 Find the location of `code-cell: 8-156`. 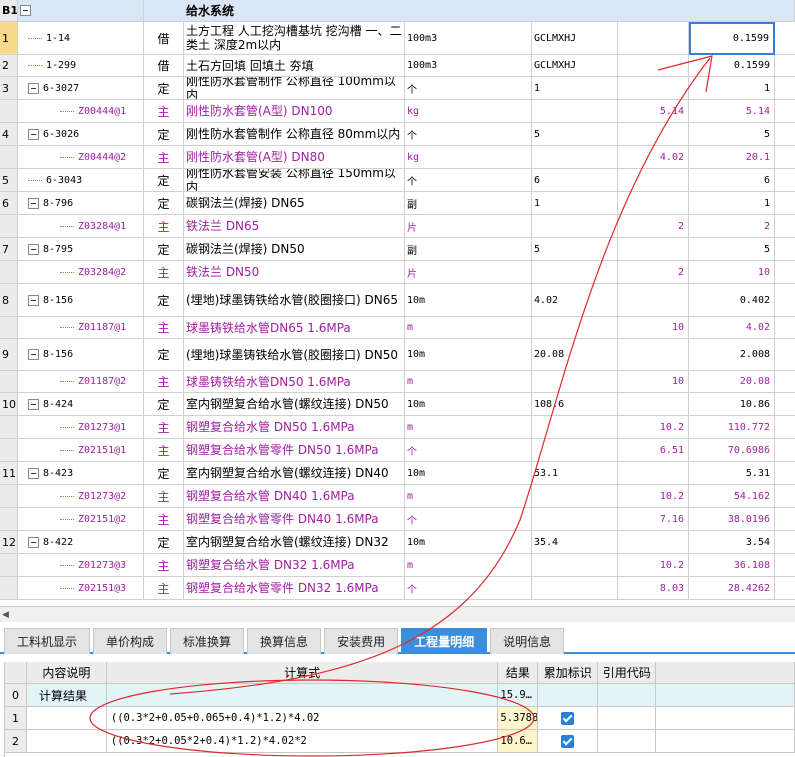

code-cell: 8-156 is located at coordinates (81, 355).